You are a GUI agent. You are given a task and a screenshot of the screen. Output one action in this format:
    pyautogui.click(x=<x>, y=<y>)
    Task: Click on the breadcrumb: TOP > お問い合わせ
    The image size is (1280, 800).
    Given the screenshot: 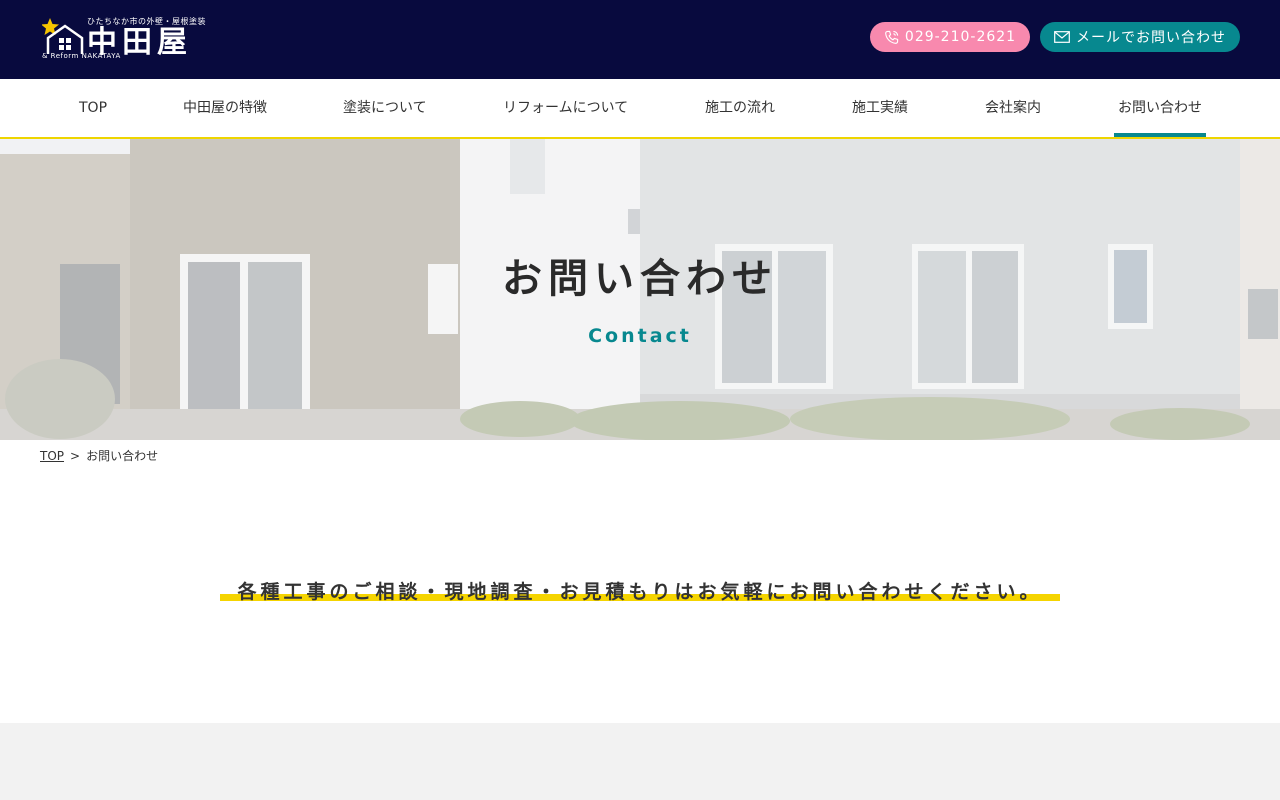 What is the action you would take?
    pyautogui.click(x=99, y=455)
    